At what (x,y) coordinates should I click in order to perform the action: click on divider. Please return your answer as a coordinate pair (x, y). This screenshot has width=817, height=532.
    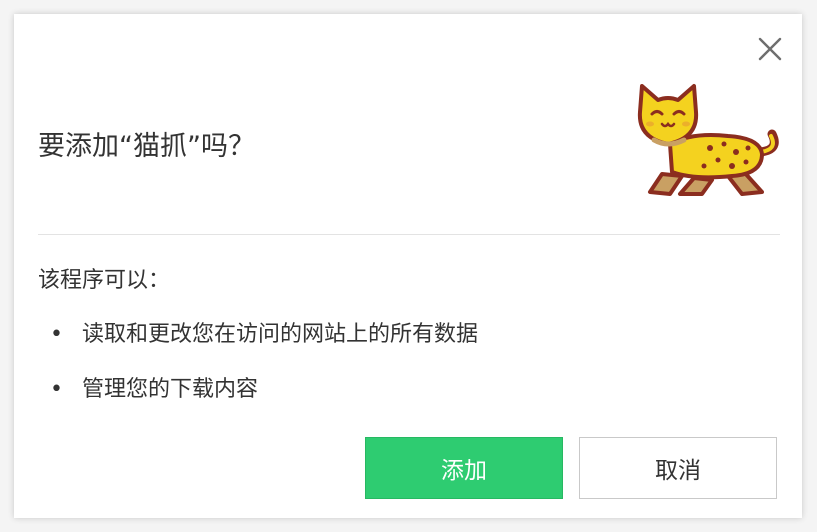
    Looking at the image, I should click on (409, 234).